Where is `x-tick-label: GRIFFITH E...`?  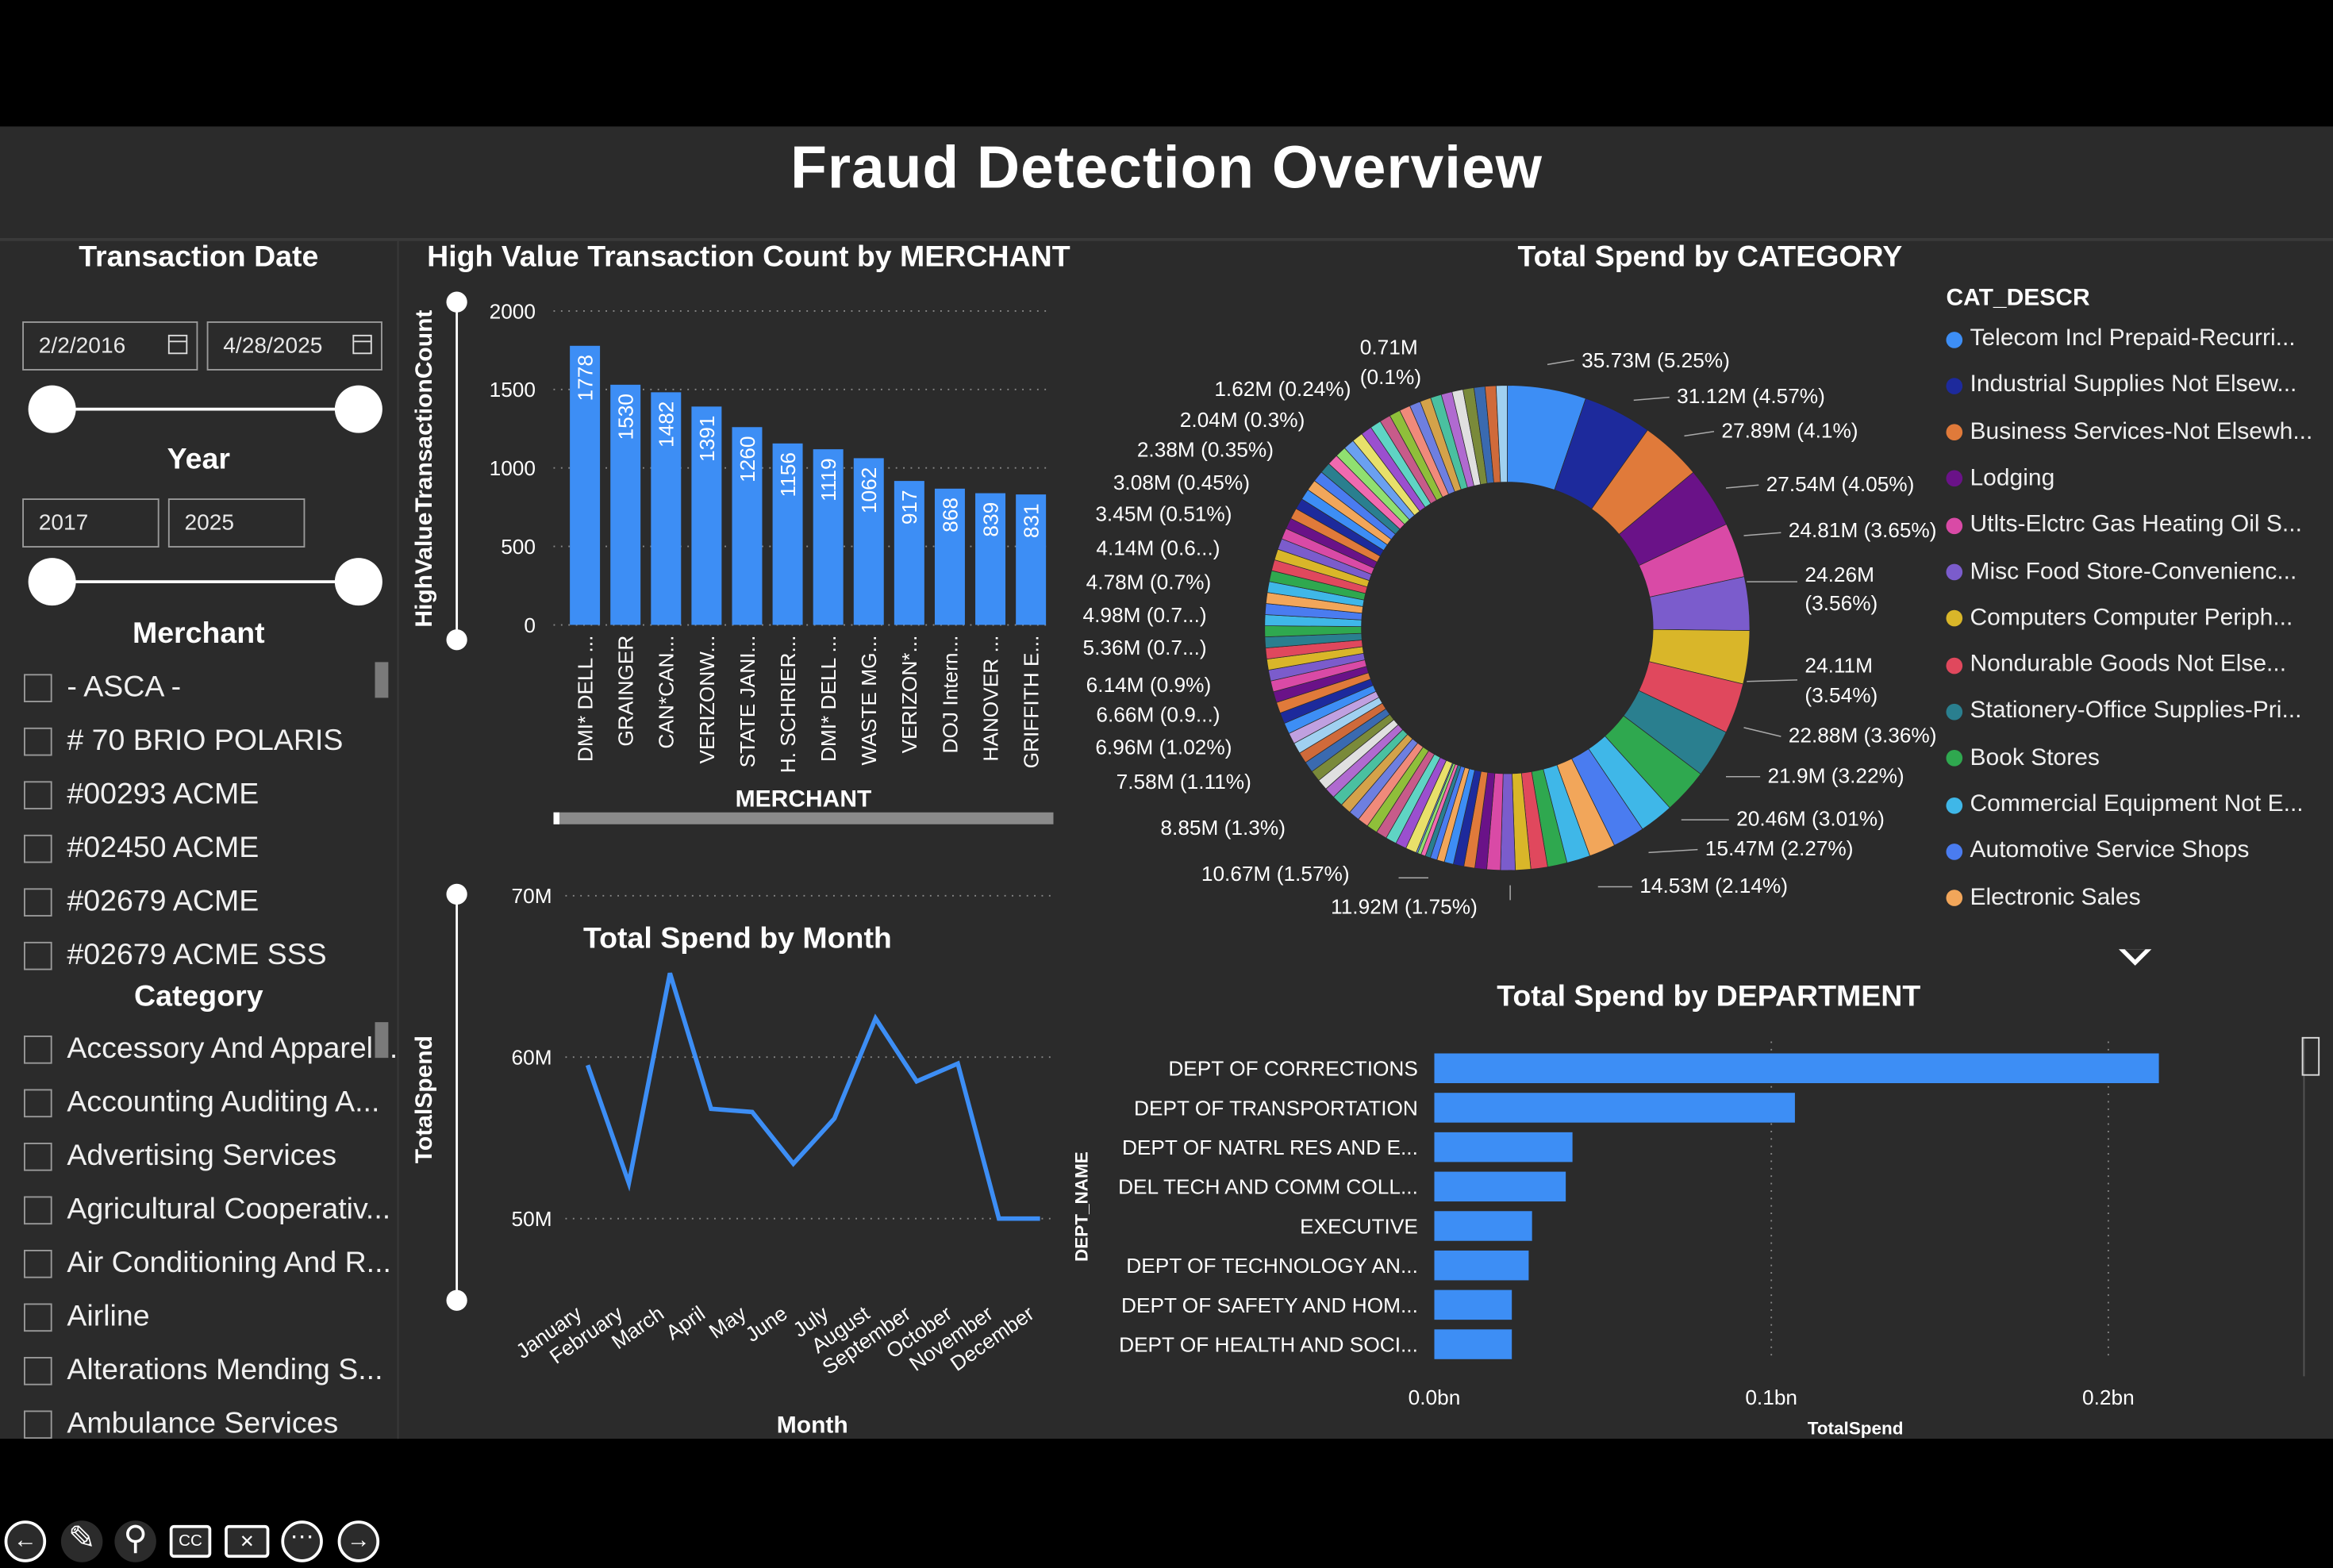 x-tick-label: GRIFFITH E... is located at coordinates (1032, 702).